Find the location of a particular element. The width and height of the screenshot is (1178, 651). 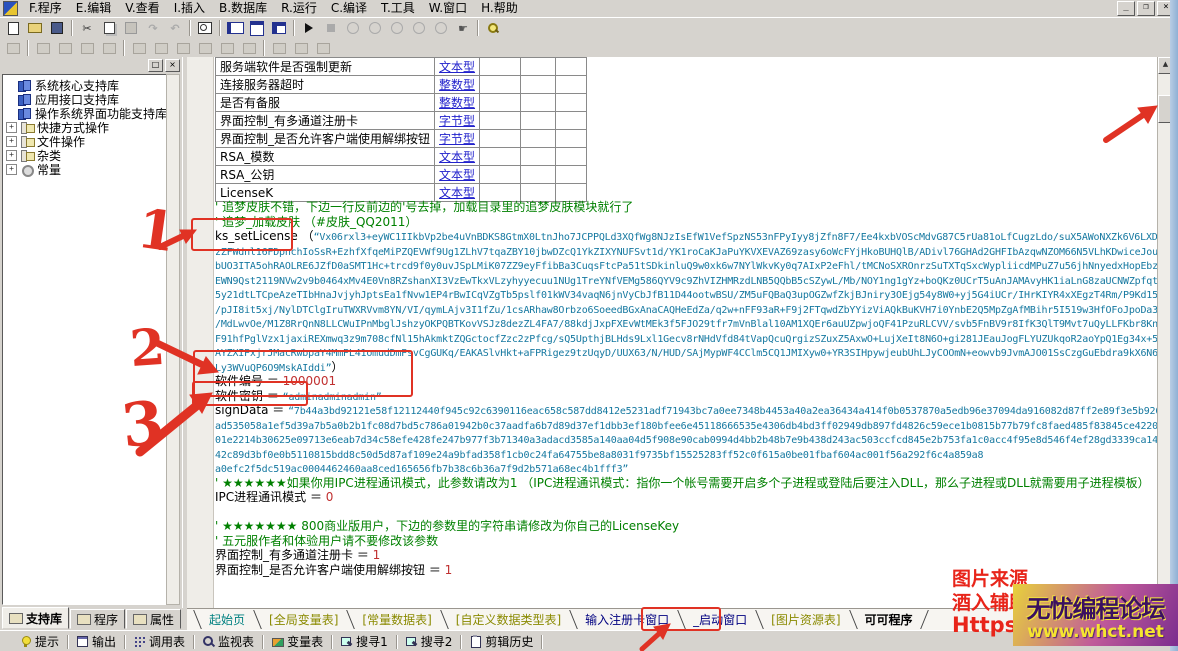

constant-name-cell: 服务端软件是否强制更新 is located at coordinates (325, 66).